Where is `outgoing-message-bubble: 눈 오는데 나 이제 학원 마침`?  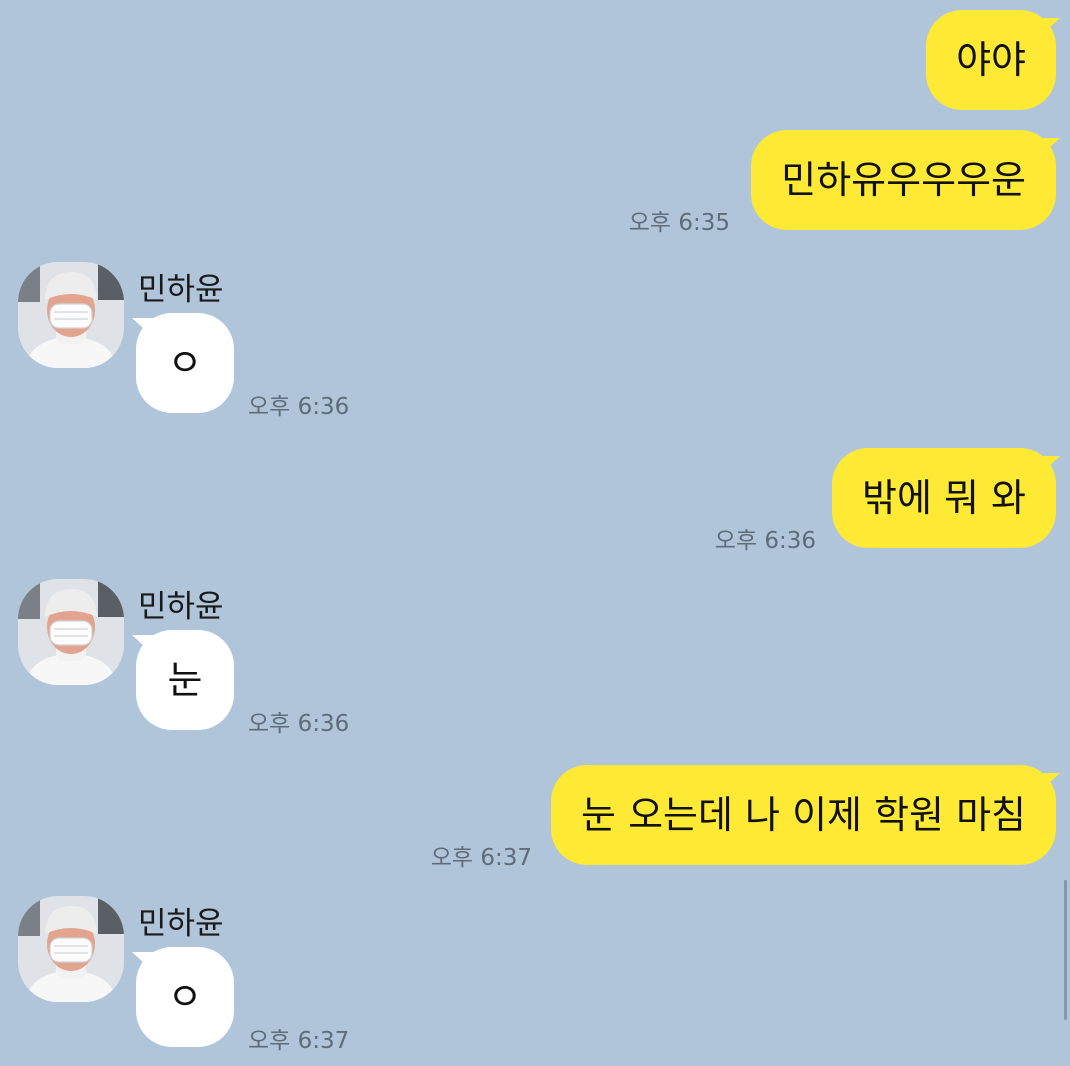
outgoing-message-bubble: 눈 오는데 나 이제 학원 마침 is located at coordinates (803, 815).